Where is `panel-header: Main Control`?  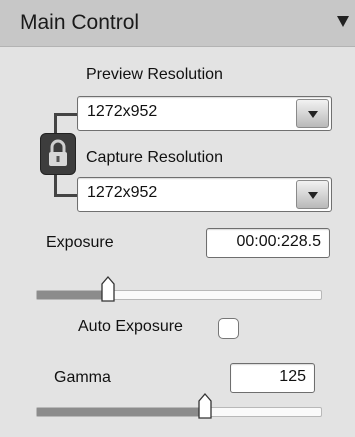
panel-header: Main Control is located at coordinates (177, 23).